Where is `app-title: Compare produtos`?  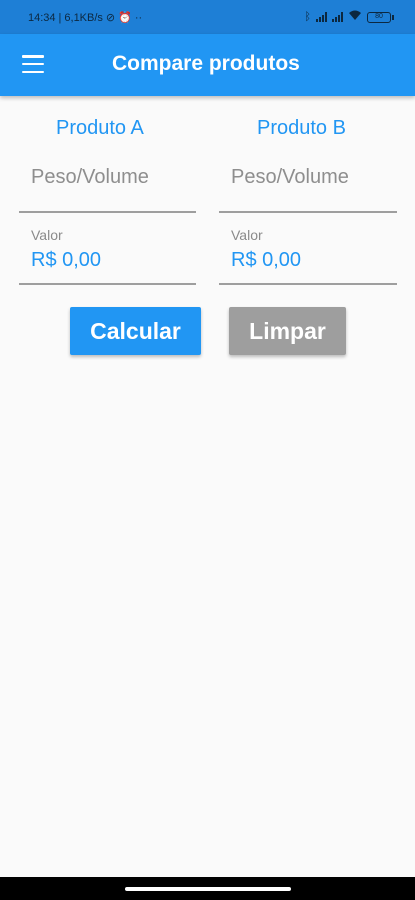
app-title: Compare produtos is located at coordinates (206, 63).